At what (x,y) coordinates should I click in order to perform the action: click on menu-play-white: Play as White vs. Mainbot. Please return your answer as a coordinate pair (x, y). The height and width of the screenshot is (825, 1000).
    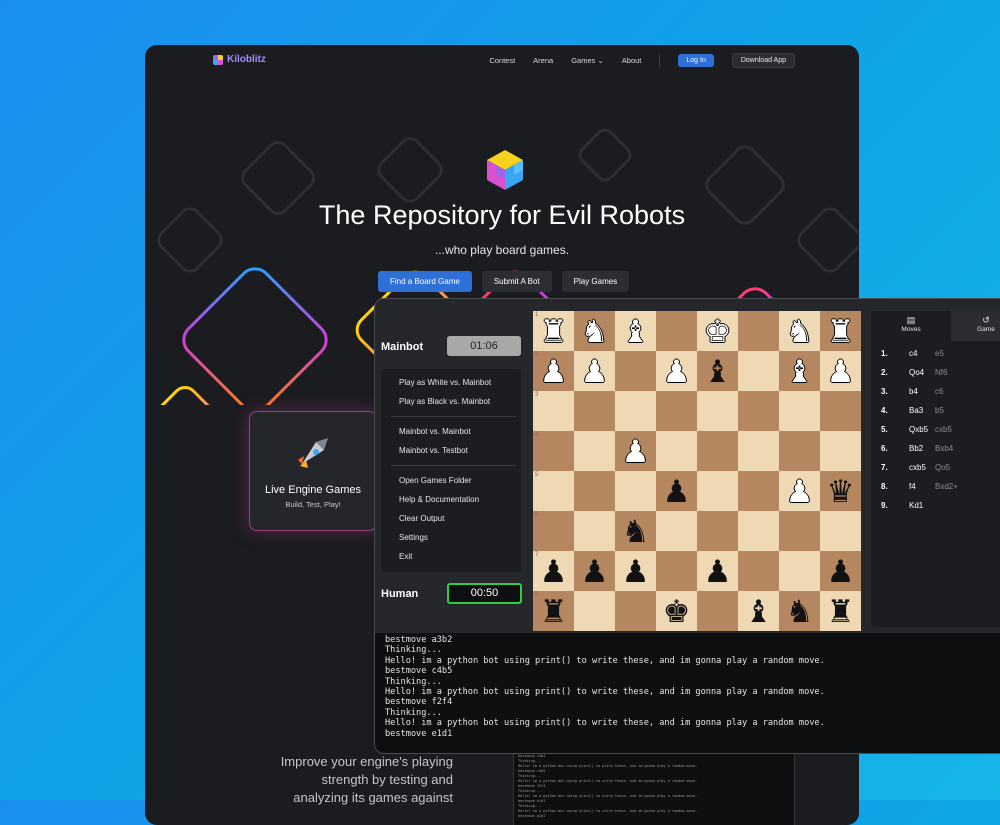
    Looking at the image, I should click on (445, 382).